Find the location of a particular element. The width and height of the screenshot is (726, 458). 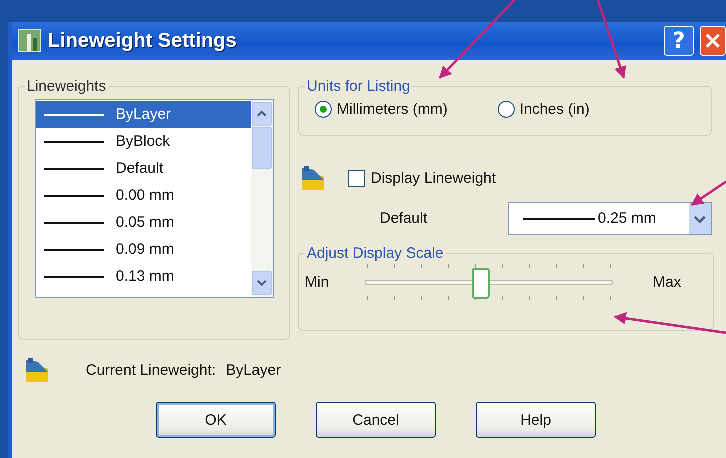

default-label: Default is located at coordinates (404, 218).